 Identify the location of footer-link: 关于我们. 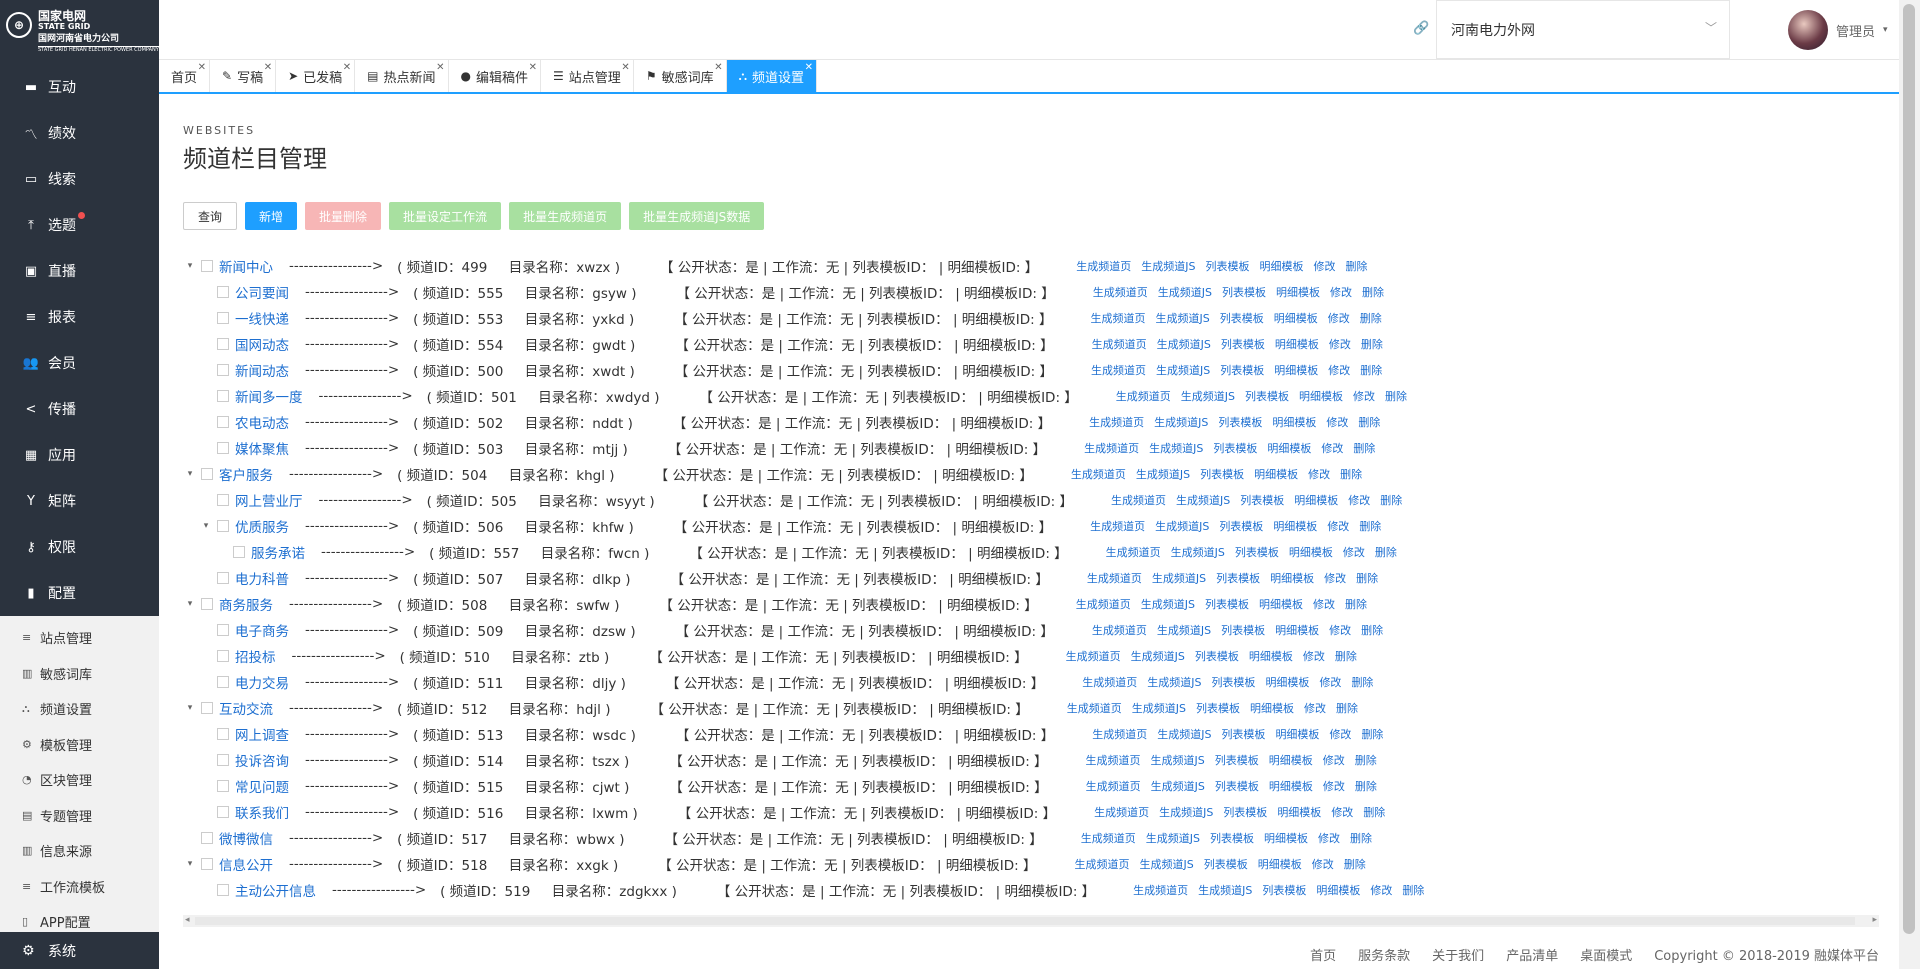
(1458, 954).